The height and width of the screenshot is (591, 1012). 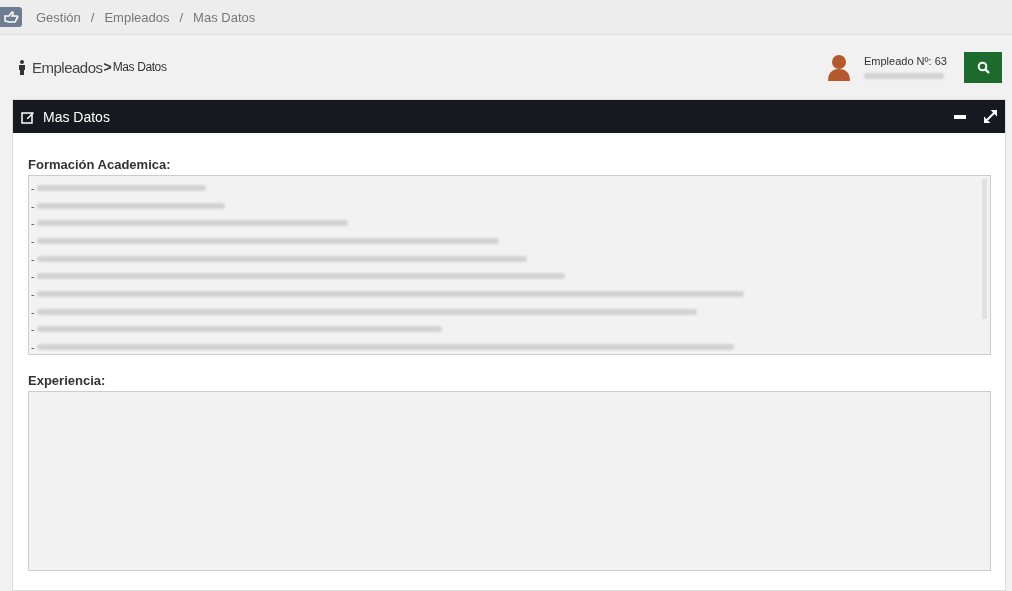 What do you see at coordinates (58, 17) in the screenshot?
I see `breadcrumb-link: Gestión` at bounding box center [58, 17].